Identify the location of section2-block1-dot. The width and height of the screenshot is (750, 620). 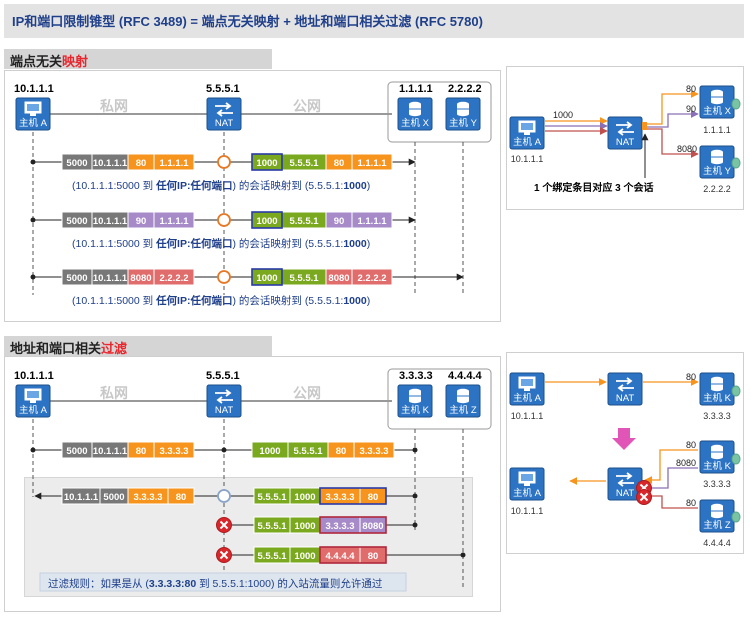
(415, 525).